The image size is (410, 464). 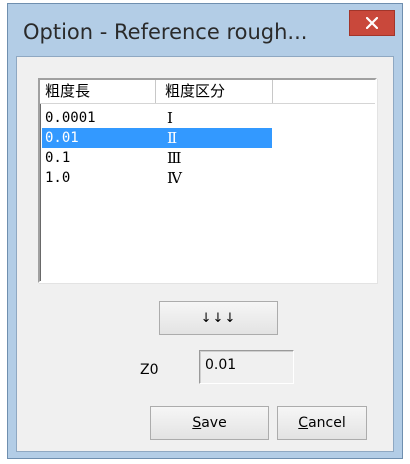 I want to click on close-icon, so click(x=372, y=23).